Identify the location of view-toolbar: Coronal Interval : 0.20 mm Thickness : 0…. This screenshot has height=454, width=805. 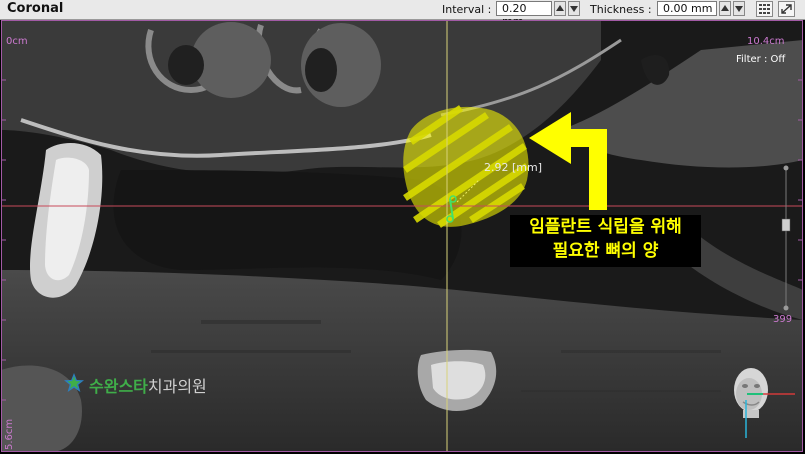
(402, 14).